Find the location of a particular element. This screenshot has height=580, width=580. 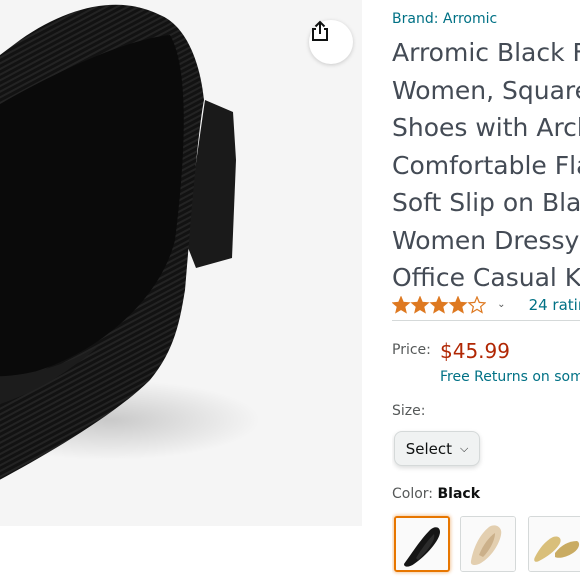

beige-flat-thumbnail is located at coordinates (488, 544).